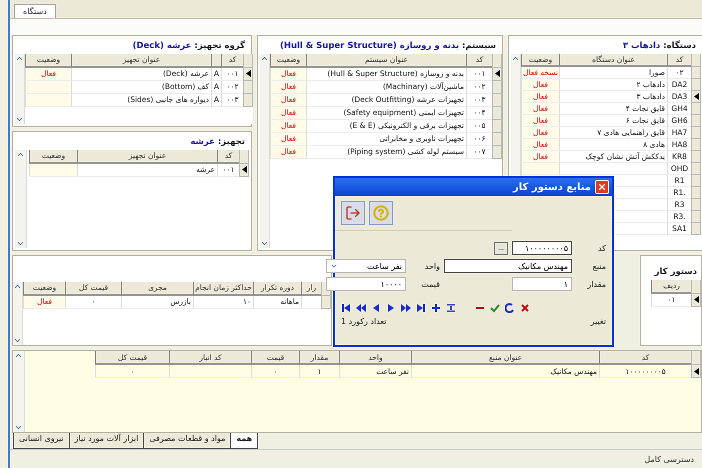  What do you see at coordinates (669, 459) in the screenshot?
I see `status-text: دسترسی کامل` at bounding box center [669, 459].